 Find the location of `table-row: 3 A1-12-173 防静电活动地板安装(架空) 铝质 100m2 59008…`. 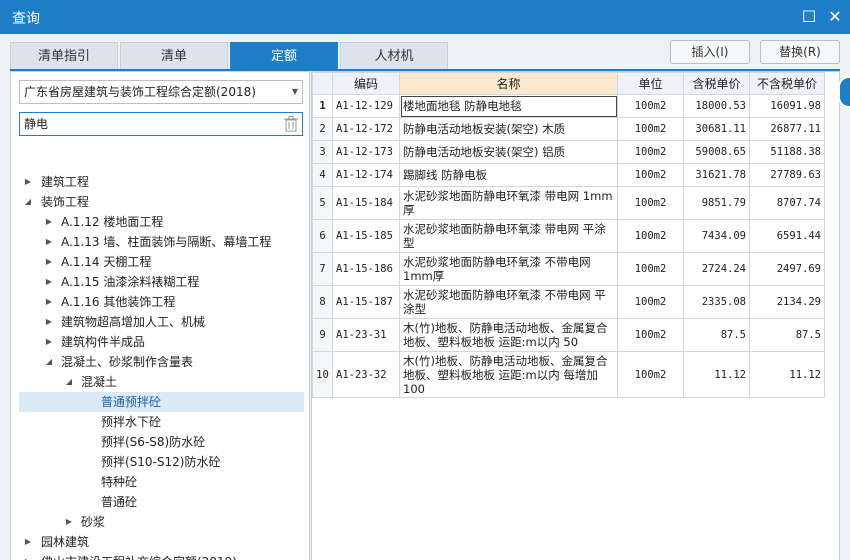

table-row: 3 A1-12-173 防静电活动地板安装(架空) 铝质 100m2 59008… is located at coordinates (568, 152).